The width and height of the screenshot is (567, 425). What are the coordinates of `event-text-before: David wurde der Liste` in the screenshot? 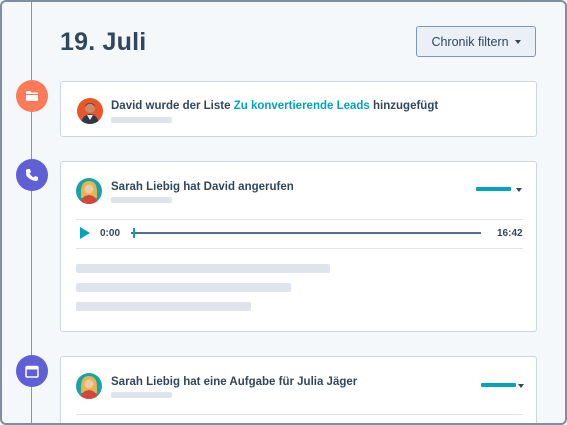 It's located at (172, 106).